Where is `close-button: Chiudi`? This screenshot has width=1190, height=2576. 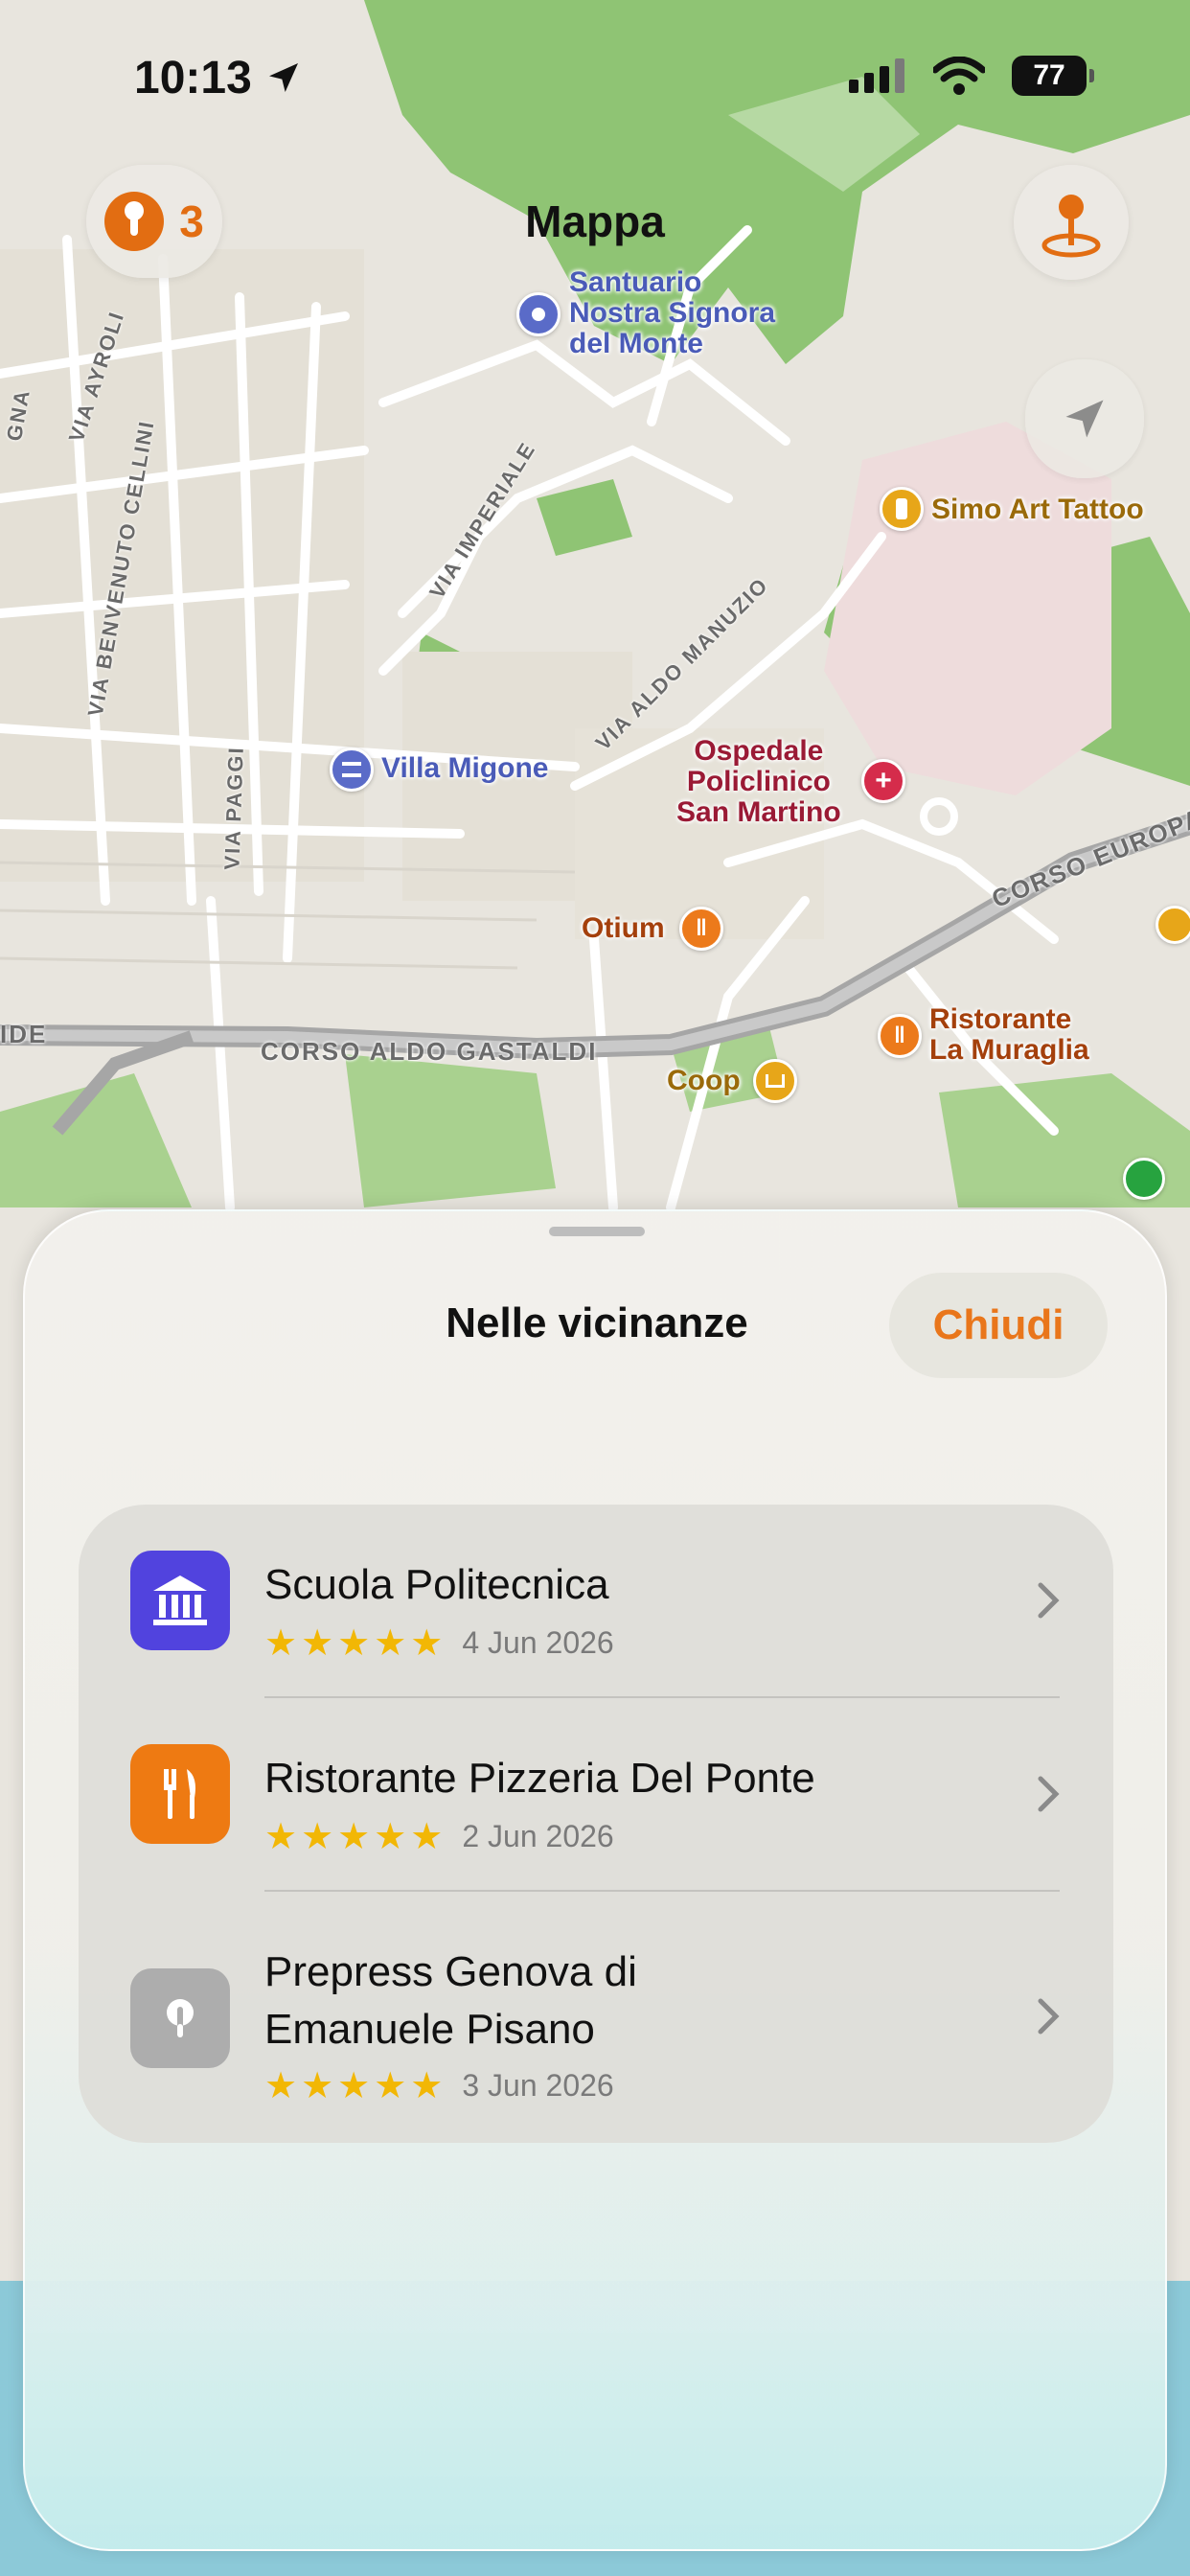
close-button: Chiudi is located at coordinates (999, 1325).